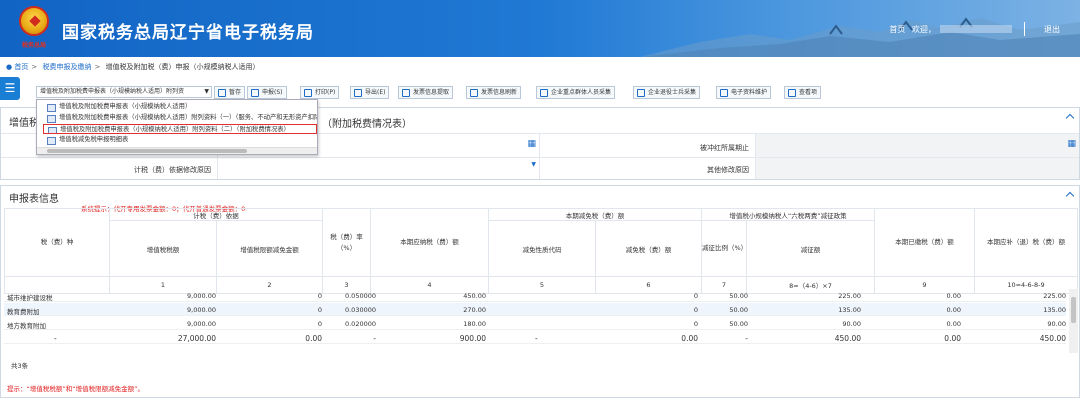 The image size is (1080, 398). I want to click on col-reduce-code: 减免性质代码, so click(542, 248).